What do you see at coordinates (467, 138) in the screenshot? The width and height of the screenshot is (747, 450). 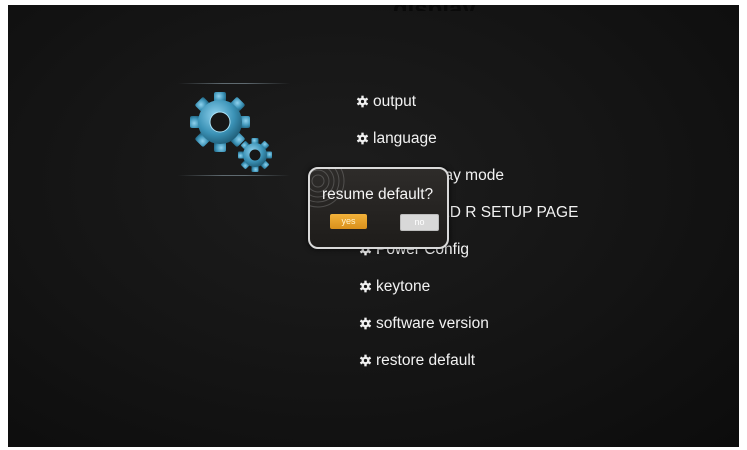 I see `menu-item-language: language` at bounding box center [467, 138].